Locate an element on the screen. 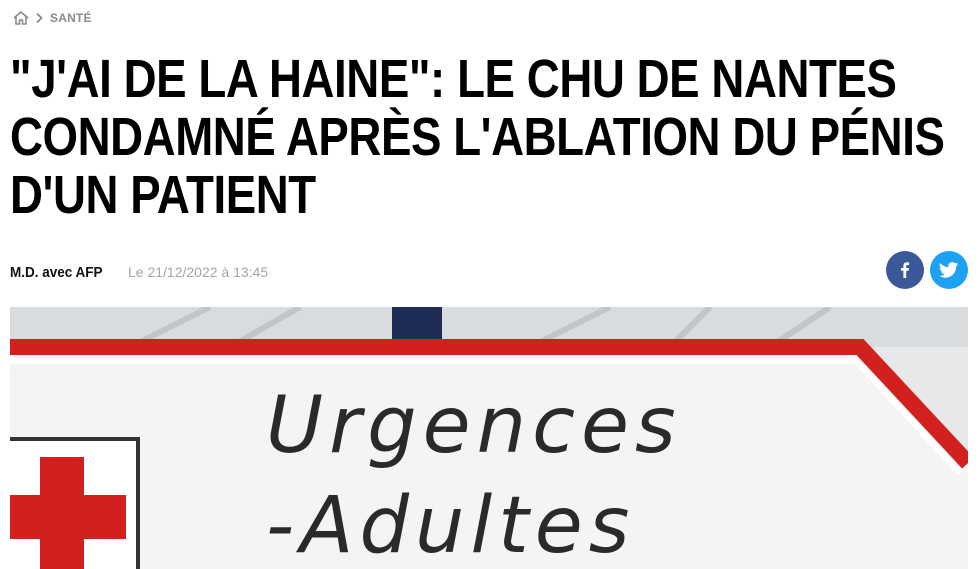 The image size is (980, 569). facebook-share-button is located at coordinates (905, 270).